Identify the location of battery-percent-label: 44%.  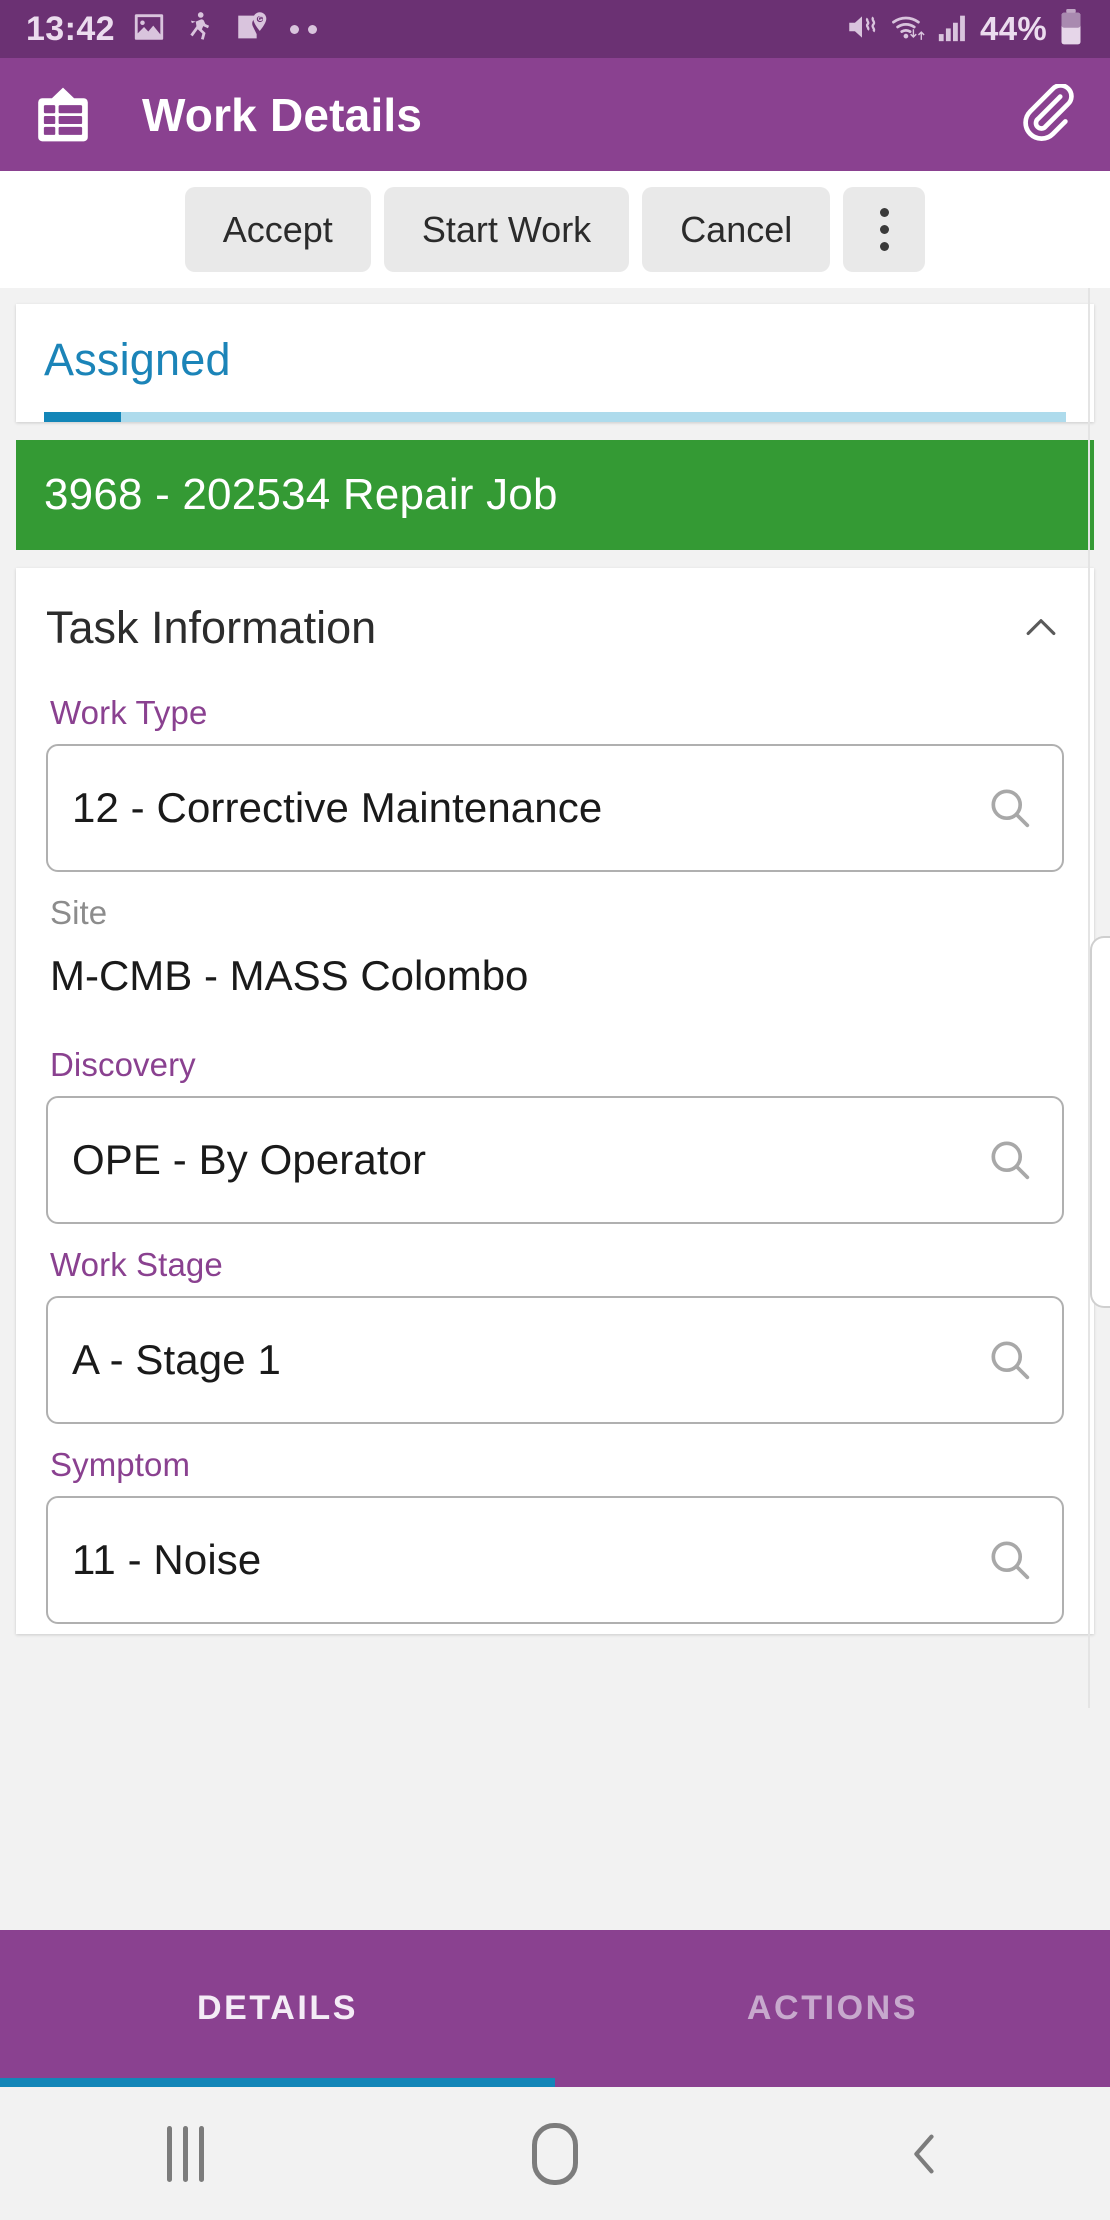
(1013, 28).